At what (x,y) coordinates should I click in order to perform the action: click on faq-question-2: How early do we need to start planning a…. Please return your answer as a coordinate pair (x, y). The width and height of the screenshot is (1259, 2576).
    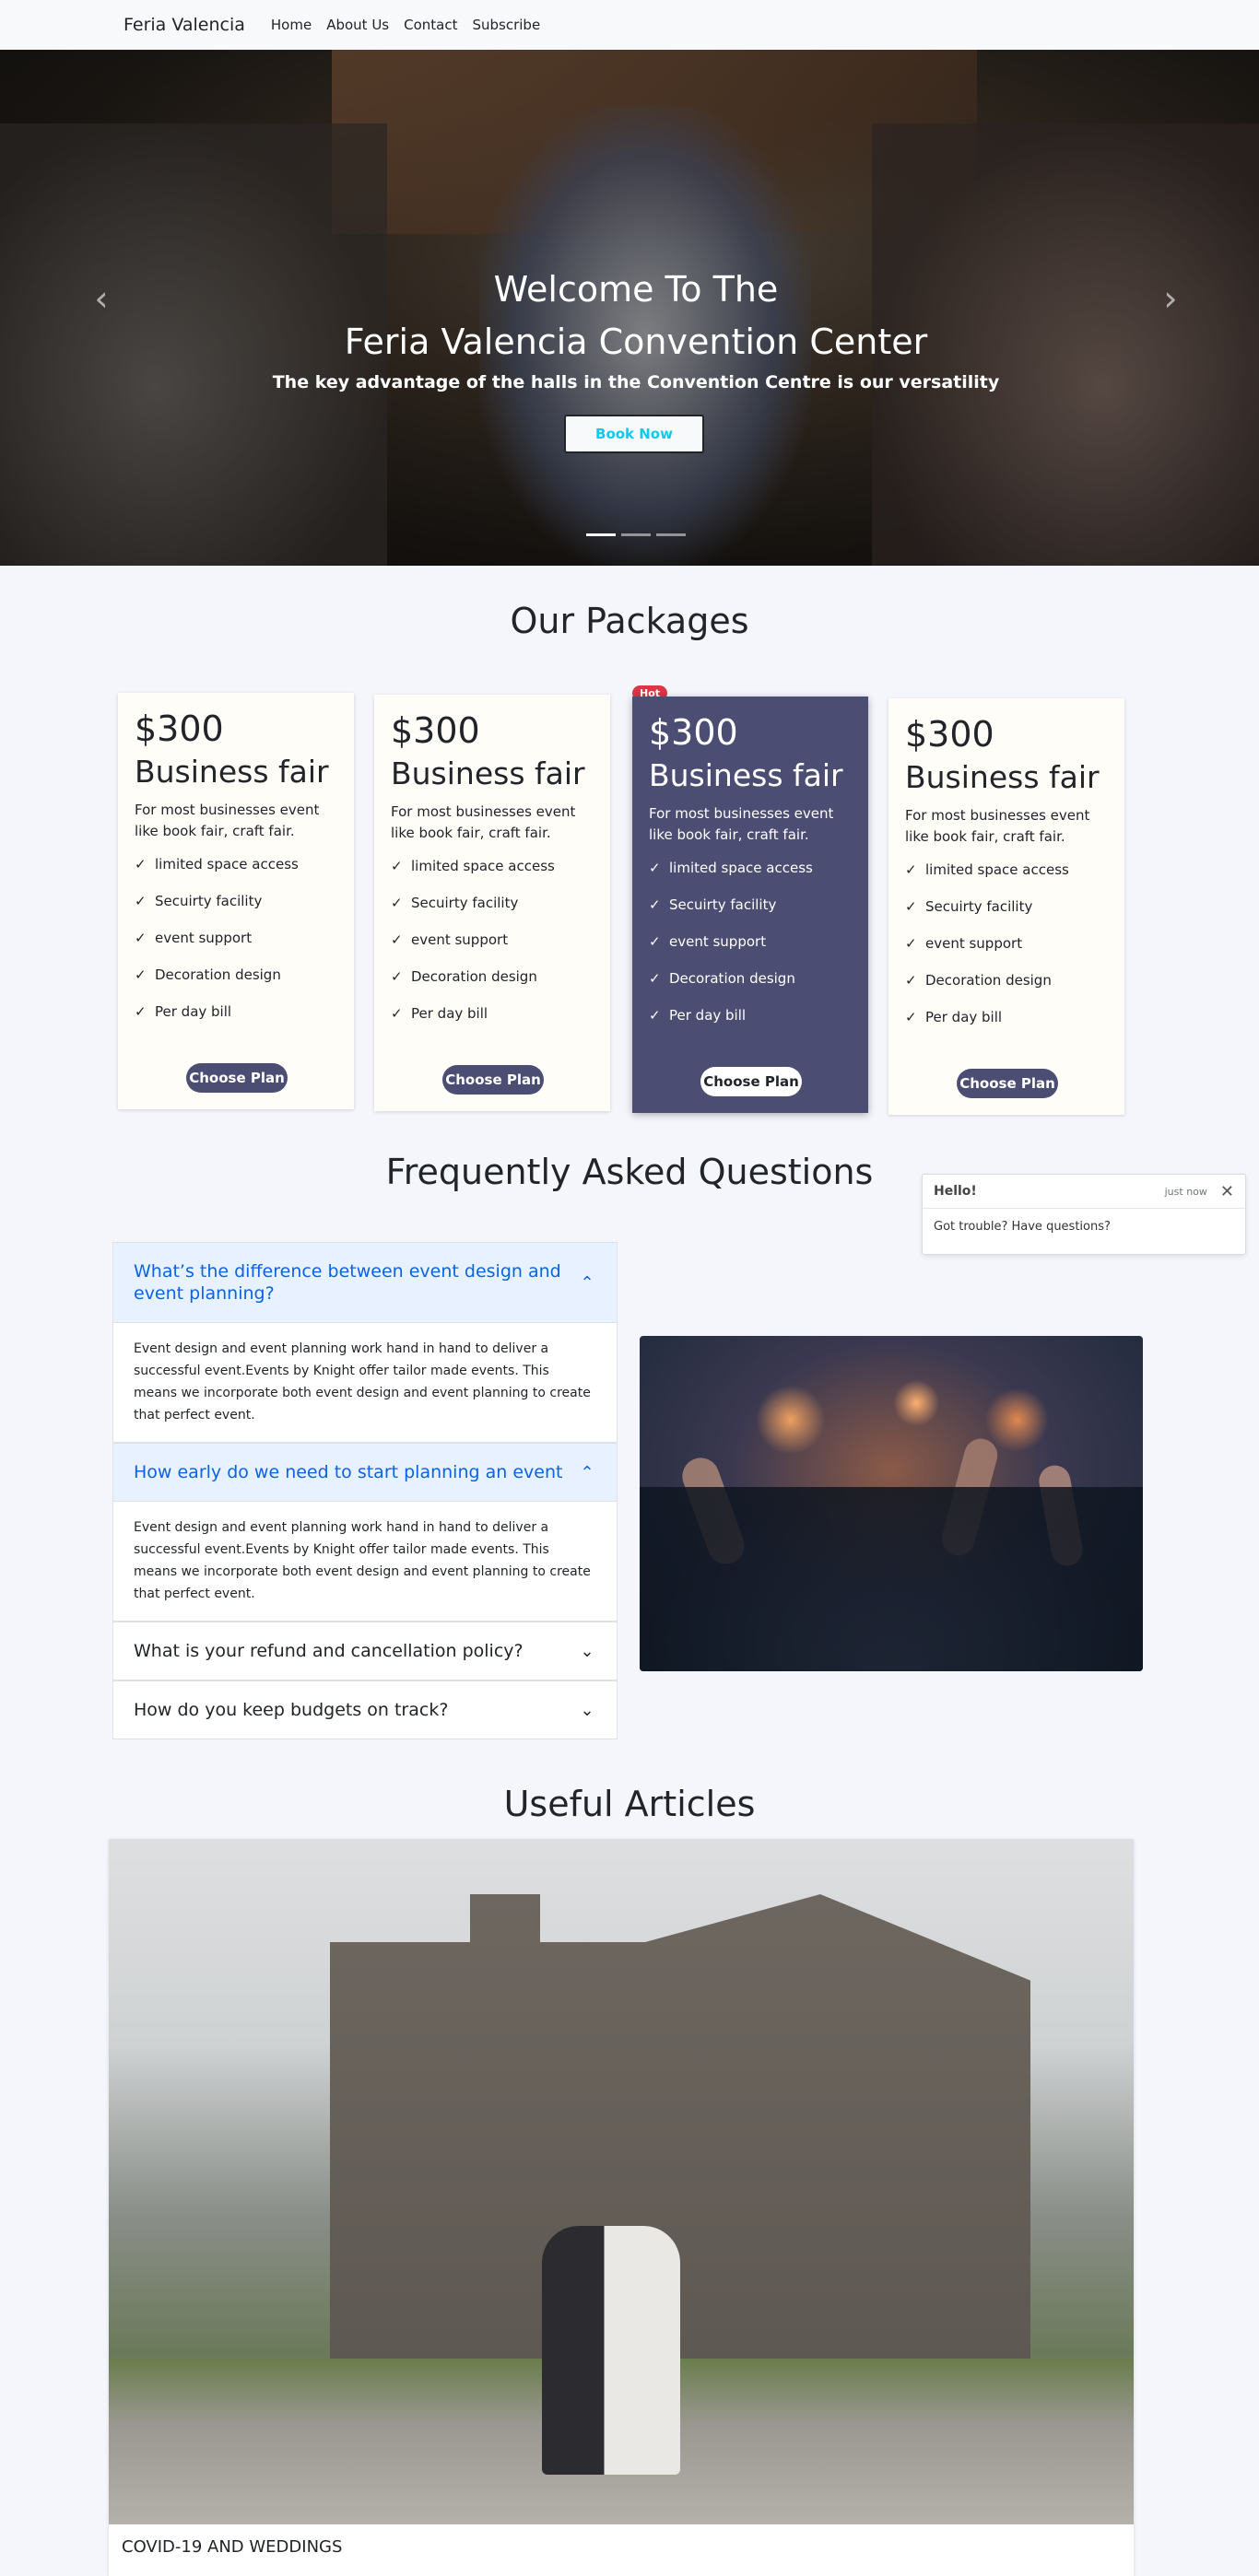
    Looking at the image, I should click on (365, 1472).